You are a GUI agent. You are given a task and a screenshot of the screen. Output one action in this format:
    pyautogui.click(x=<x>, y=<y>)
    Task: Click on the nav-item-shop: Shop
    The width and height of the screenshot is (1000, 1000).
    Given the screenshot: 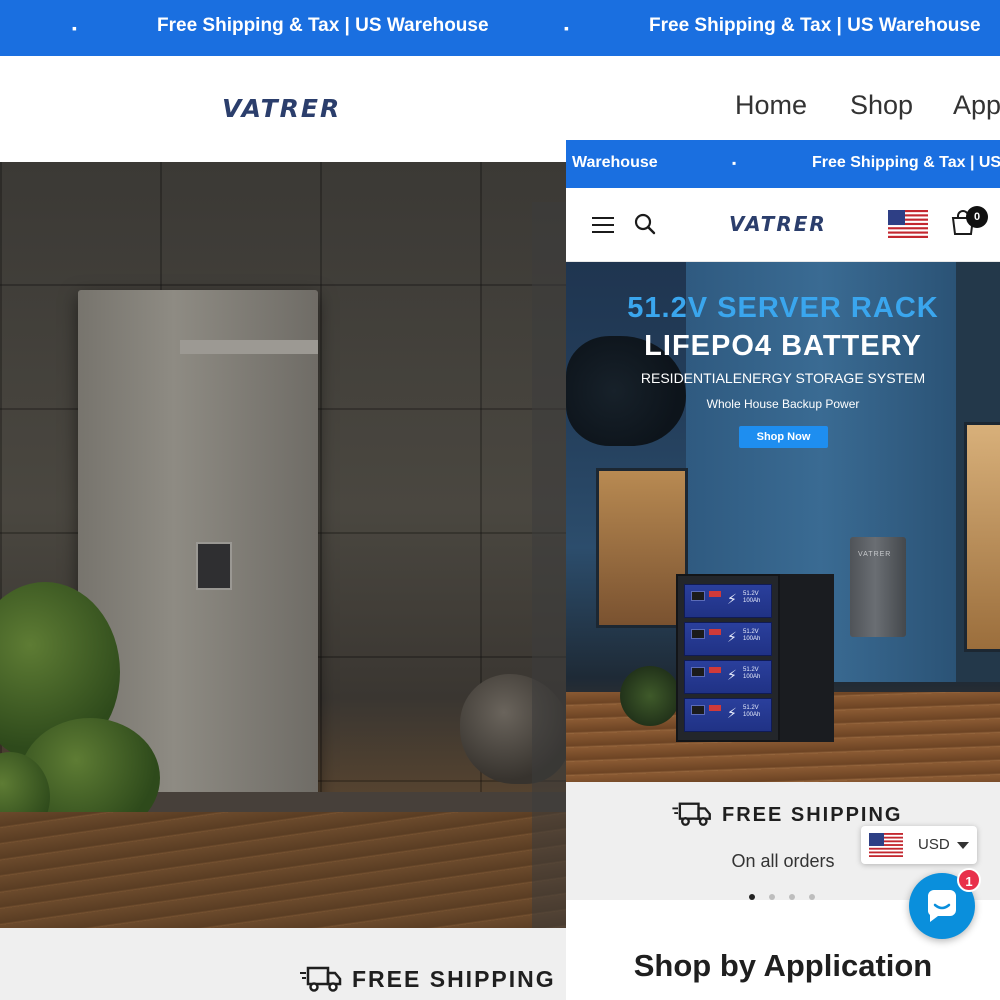 What is the action you would take?
    pyautogui.click(x=881, y=105)
    